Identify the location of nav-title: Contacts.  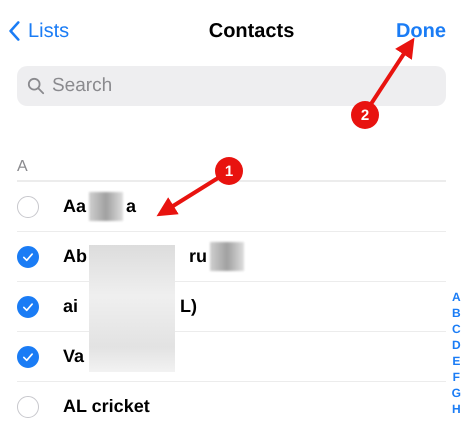
(251, 31).